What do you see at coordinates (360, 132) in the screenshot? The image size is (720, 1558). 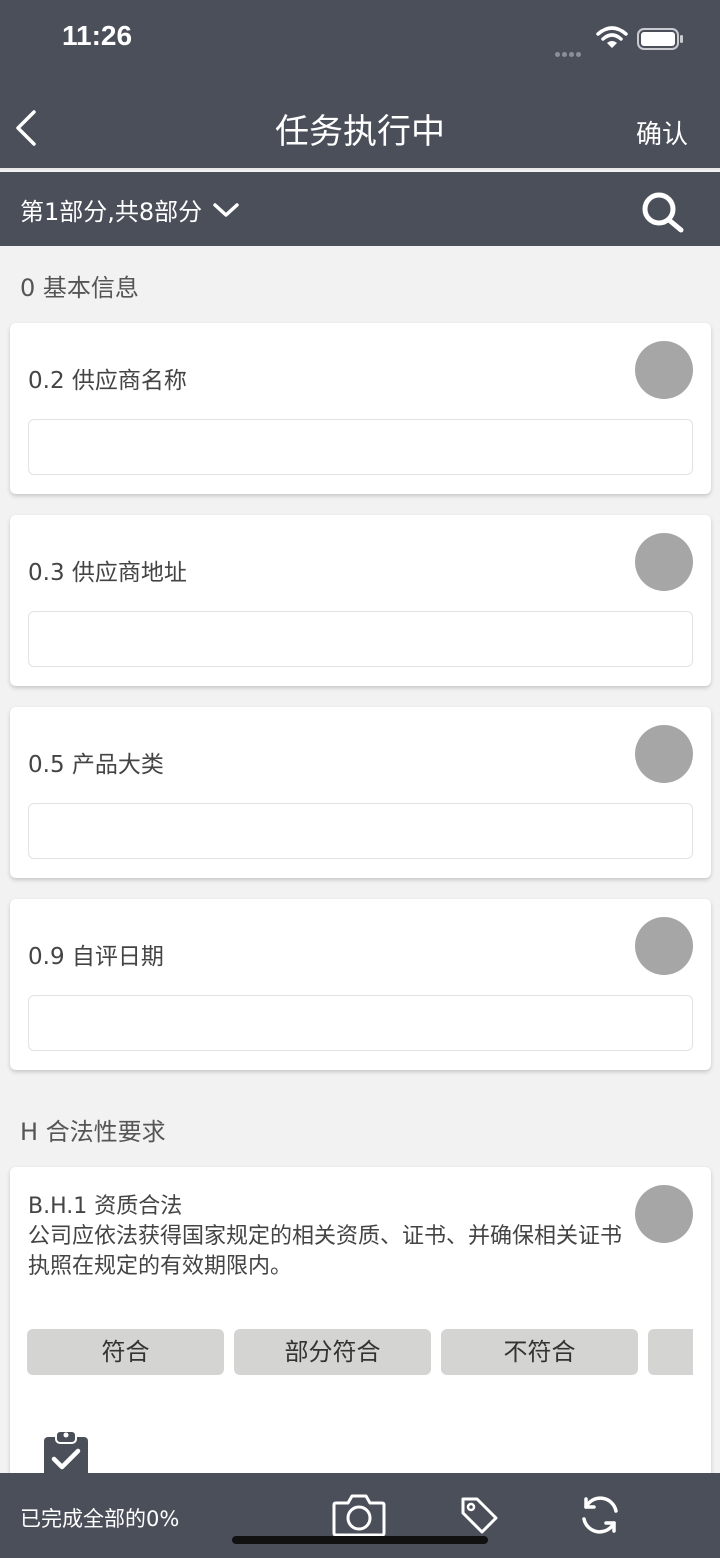 I see `page-title: 任务执行中` at bounding box center [360, 132].